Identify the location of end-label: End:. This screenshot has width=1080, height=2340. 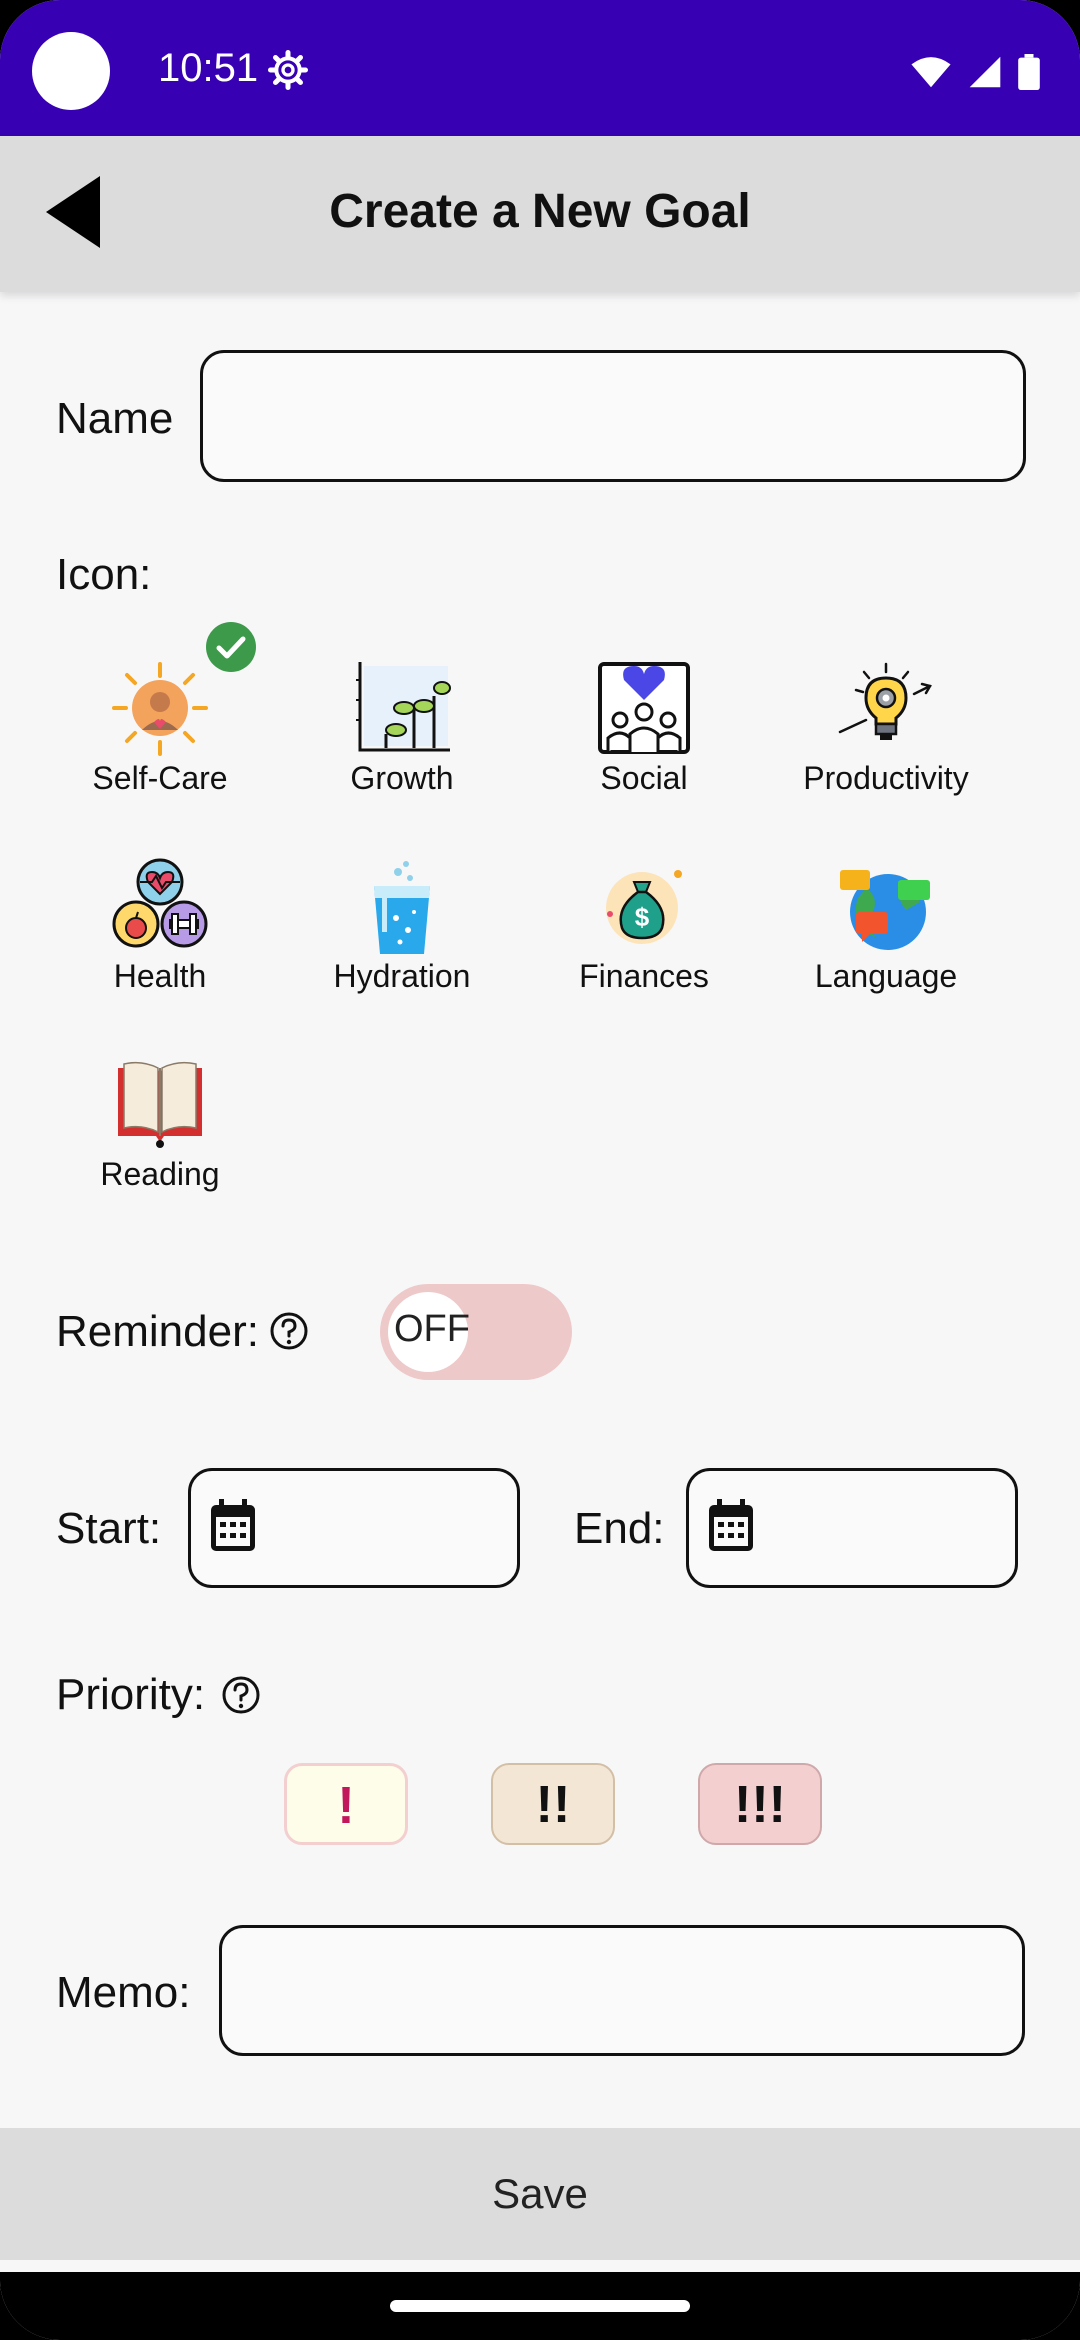
(619, 1528).